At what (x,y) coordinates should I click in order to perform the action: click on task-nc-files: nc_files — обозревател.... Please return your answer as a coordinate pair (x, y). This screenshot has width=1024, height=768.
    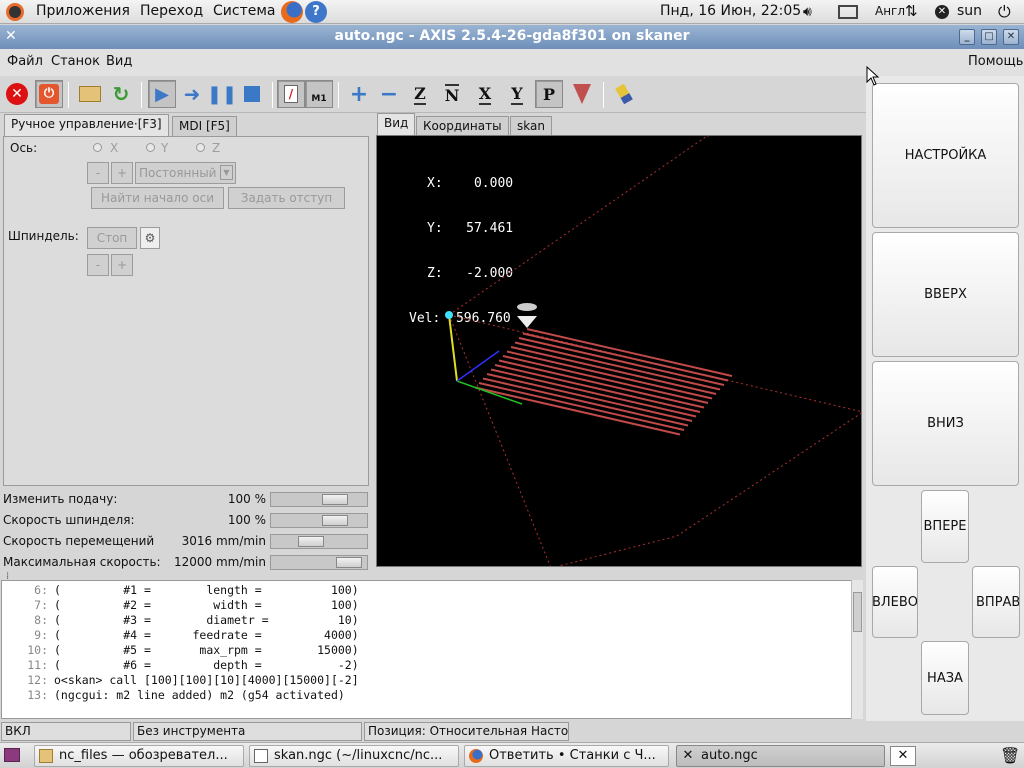
    Looking at the image, I should click on (139, 756).